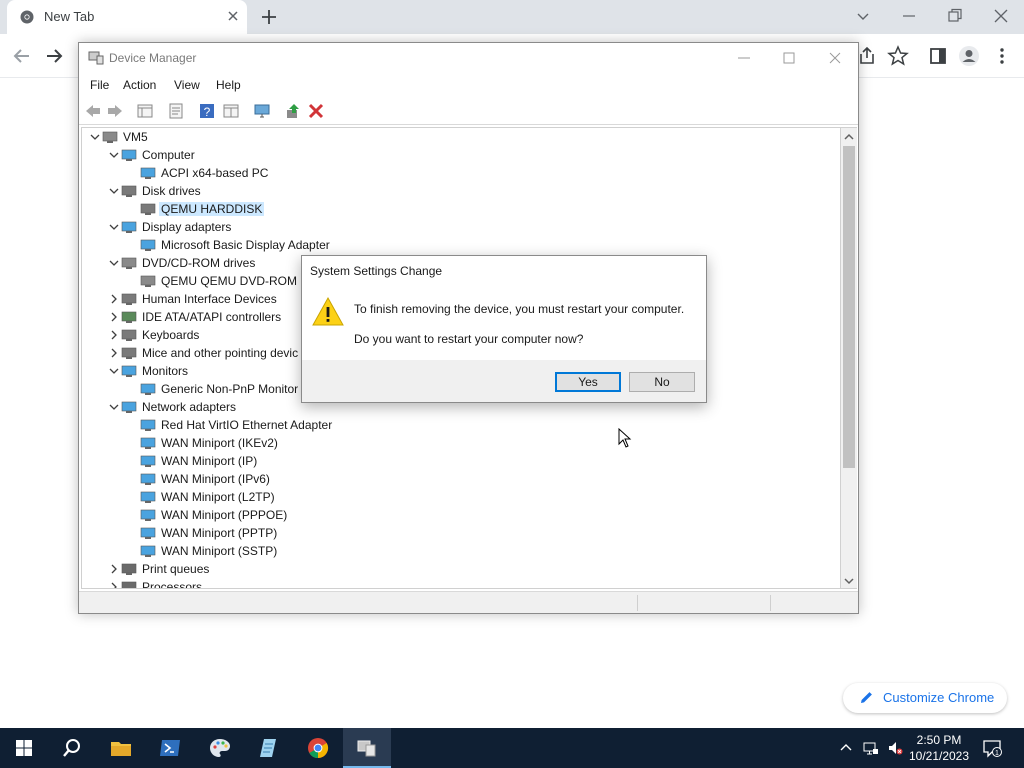 The image size is (1024, 768). I want to click on tree-row: WAN Miniport (IPv6), so click(459, 479).